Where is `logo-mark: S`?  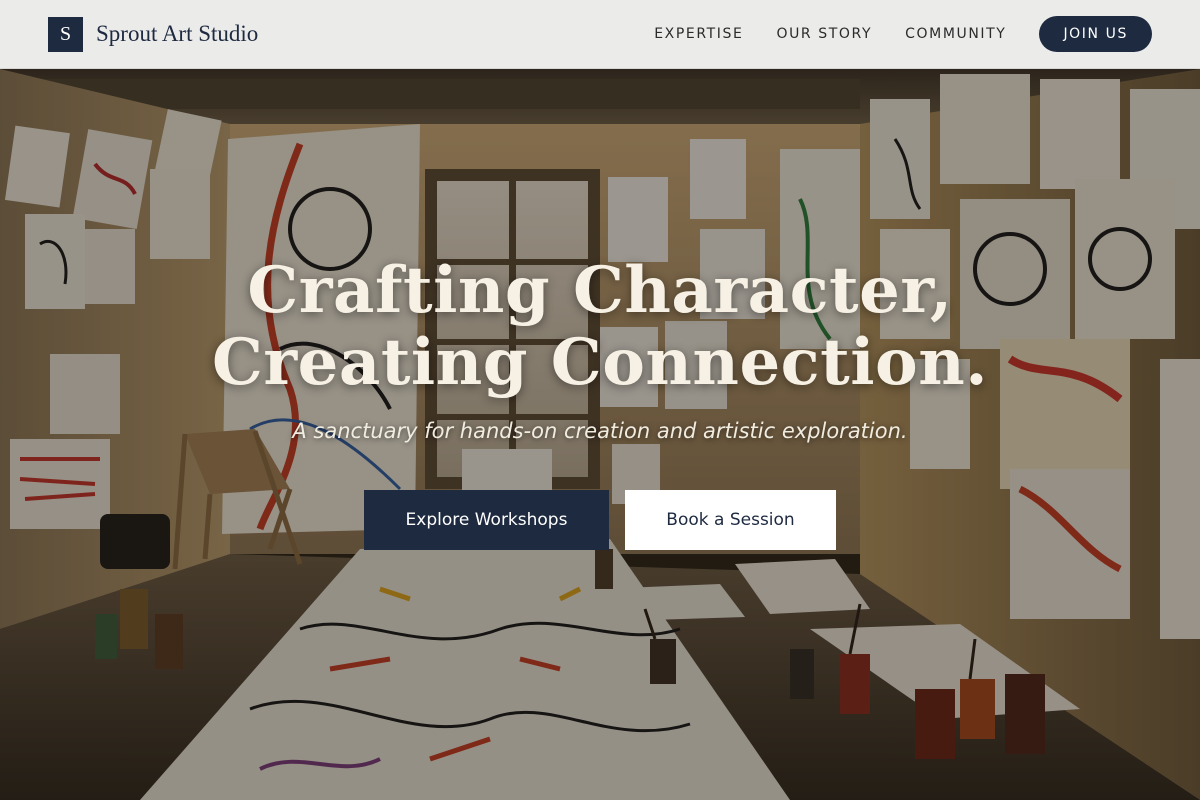 logo-mark: S is located at coordinates (65, 34).